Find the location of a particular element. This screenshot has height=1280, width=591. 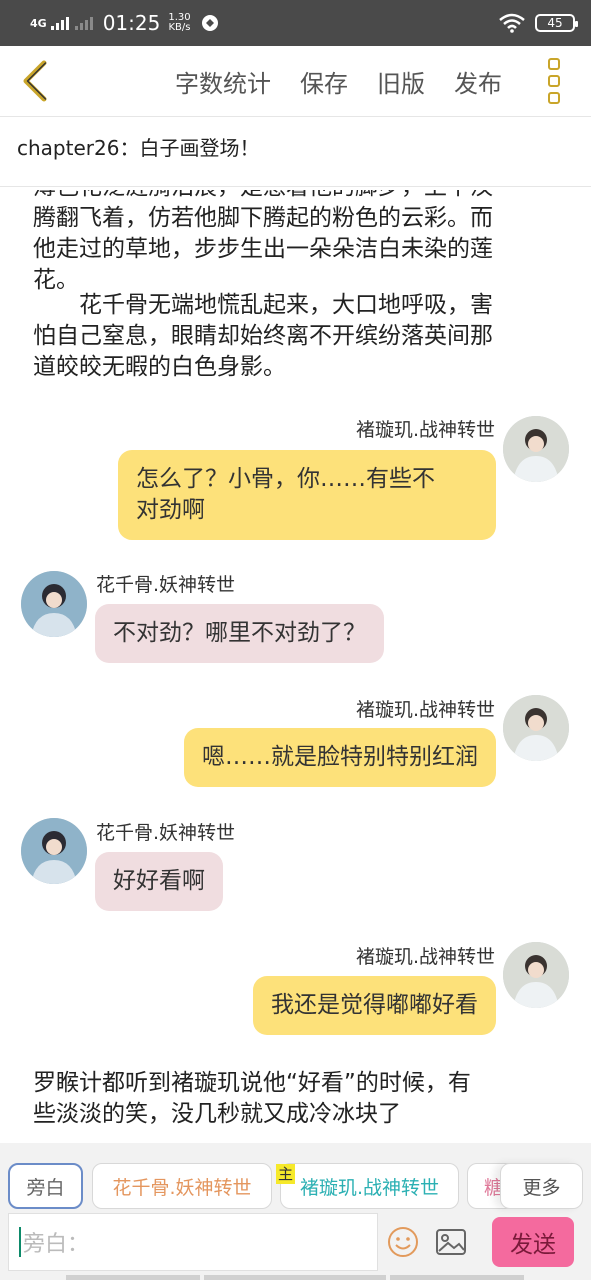

old-version-button: 旧版 is located at coordinates (401, 81).